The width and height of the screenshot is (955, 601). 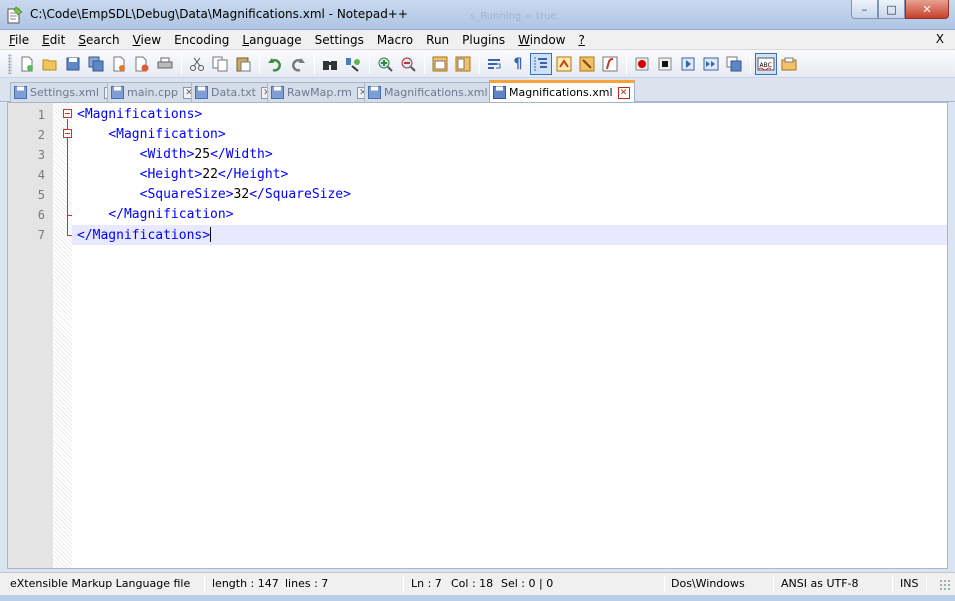 What do you see at coordinates (96, 64) in the screenshot?
I see `save-all-icon` at bounding box center [96, 64].